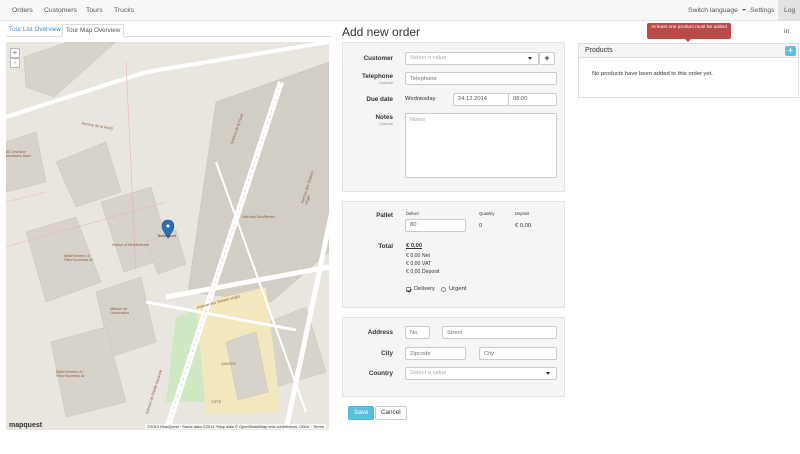 The height and width of the screenshot is (454, 800). I want to click on pallet-deposit: € 0,00, so click(523, 226).